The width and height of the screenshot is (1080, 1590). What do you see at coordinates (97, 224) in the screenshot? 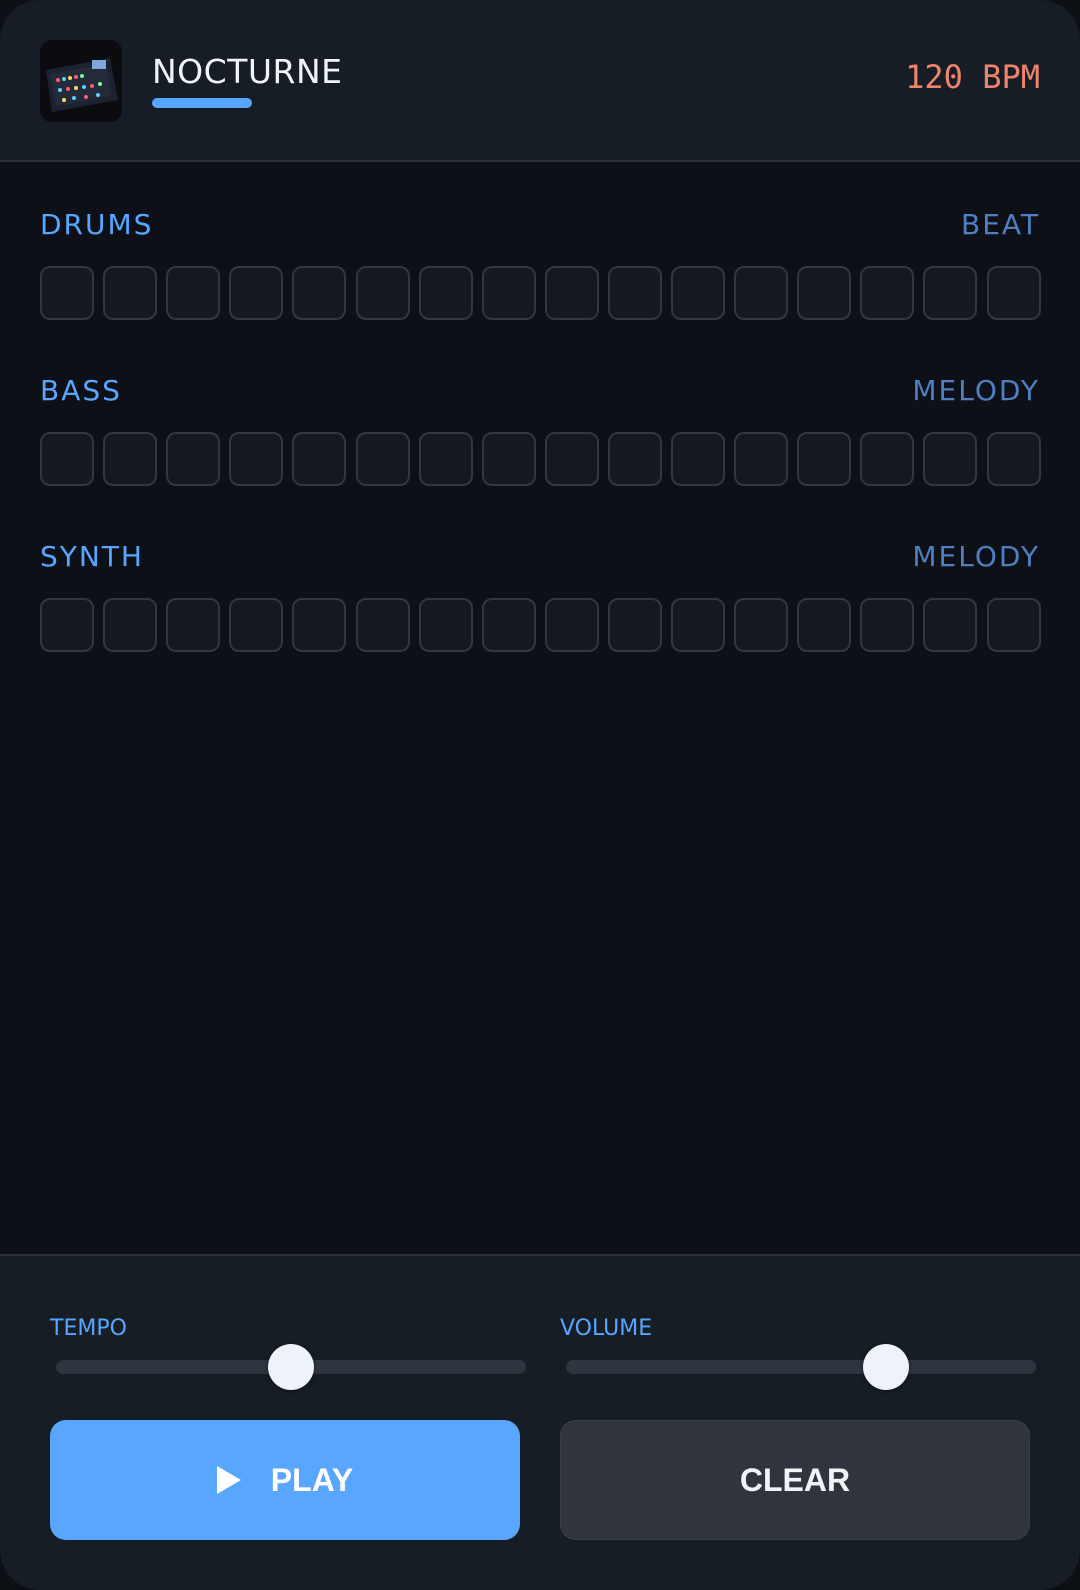
I see `track-name: DRUMS` at bounding box center [97, 224].